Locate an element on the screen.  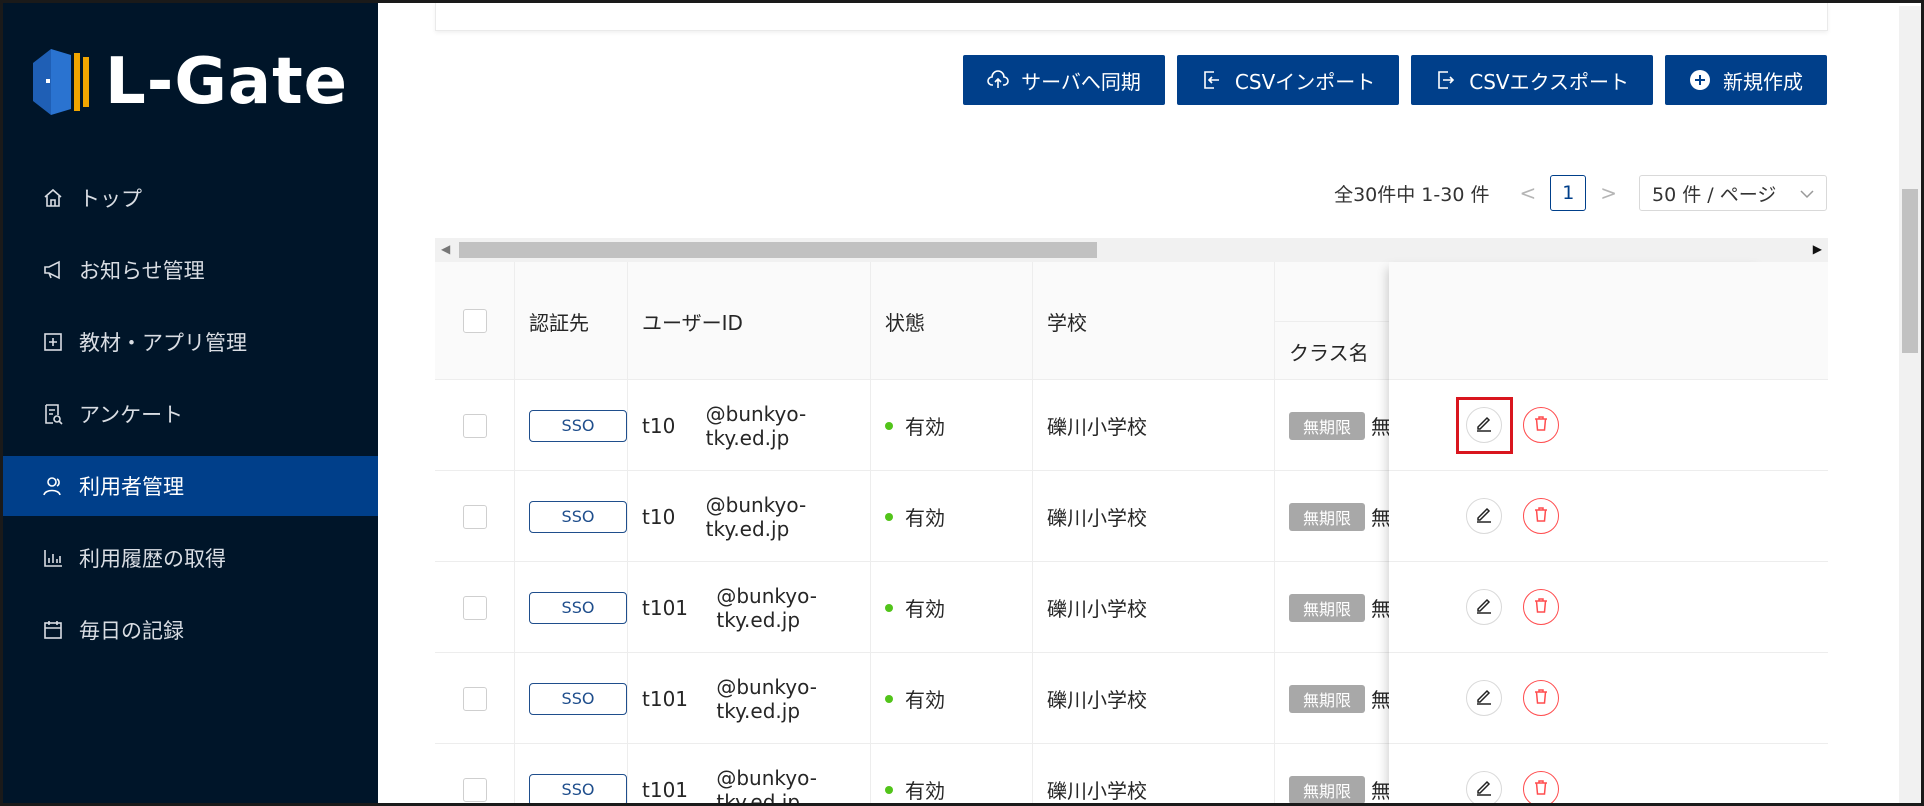
status-dot-icon is located at coordinates (889, 698).